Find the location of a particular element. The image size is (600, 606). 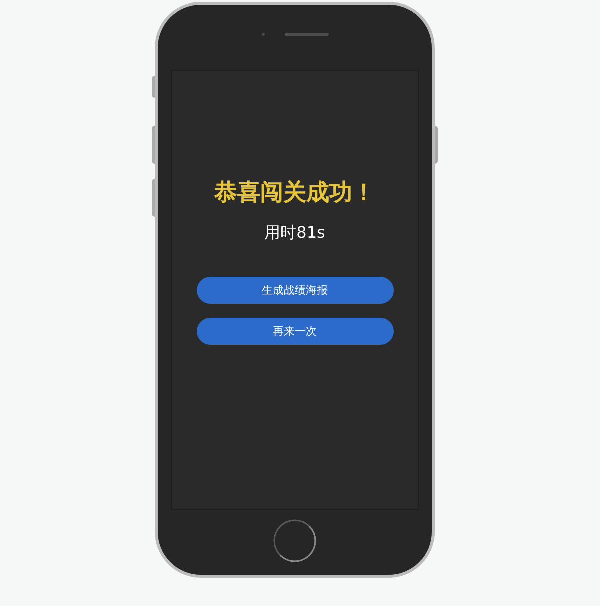

success-title: 恭喜闯关成功！ is located at coordinates (295, 193).